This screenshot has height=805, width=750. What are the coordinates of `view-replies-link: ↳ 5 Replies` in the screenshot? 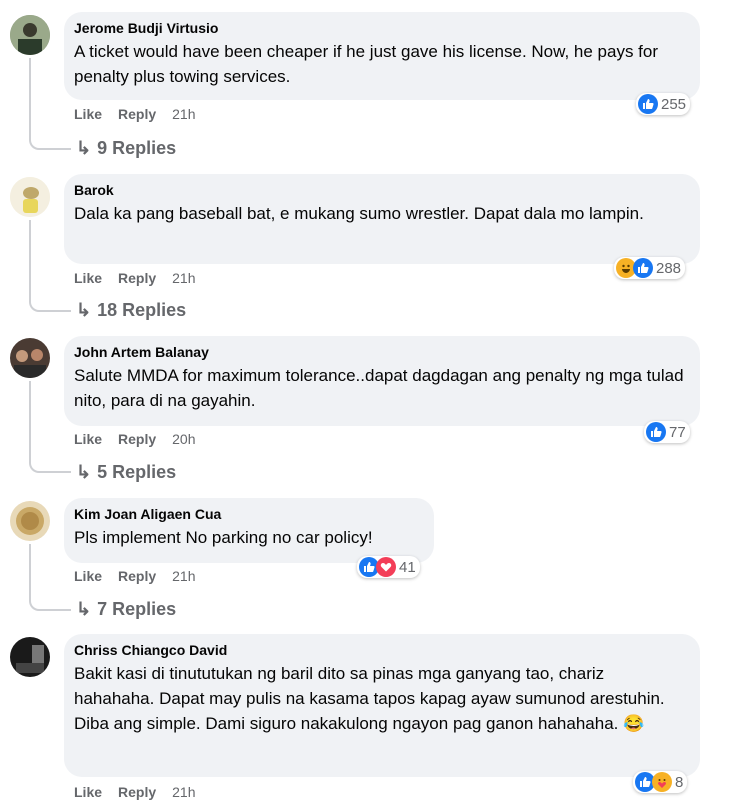 It's located at (126, 472).